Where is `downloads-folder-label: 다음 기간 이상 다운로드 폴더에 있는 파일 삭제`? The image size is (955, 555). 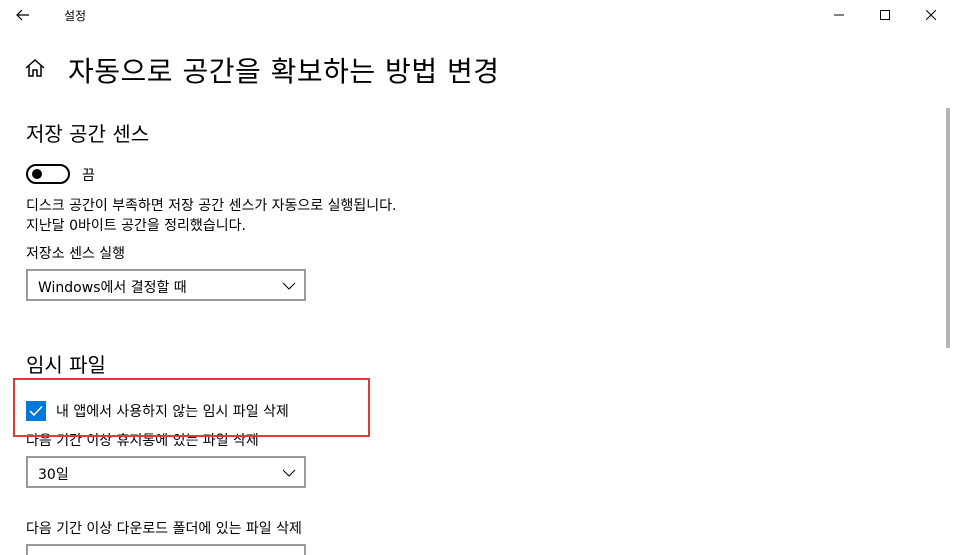 downloads-folder-label: 다음 기간 이상 다운로드 폴더에 있는 파일 삭제 is located at coordinates (164, 529).